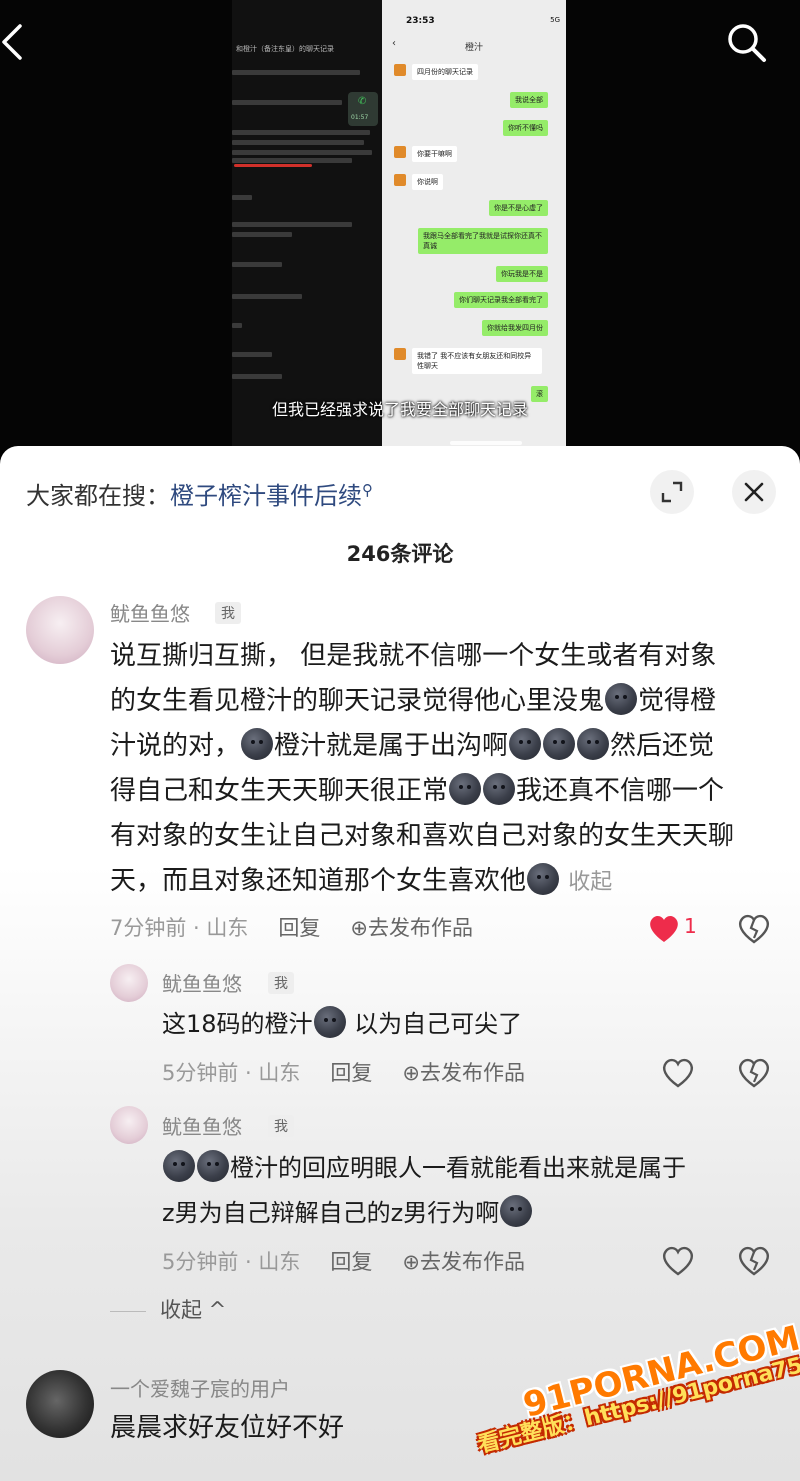 Image resolution: width=800 pixels, height=1481 pixels. I want to click on phone-icon: ✆, so click(362, 101).